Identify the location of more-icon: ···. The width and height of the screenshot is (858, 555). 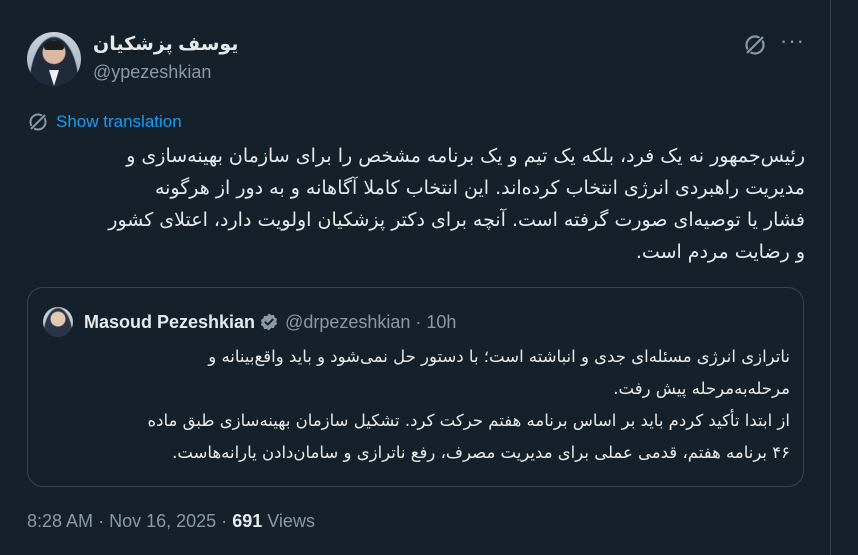
(792, 43).